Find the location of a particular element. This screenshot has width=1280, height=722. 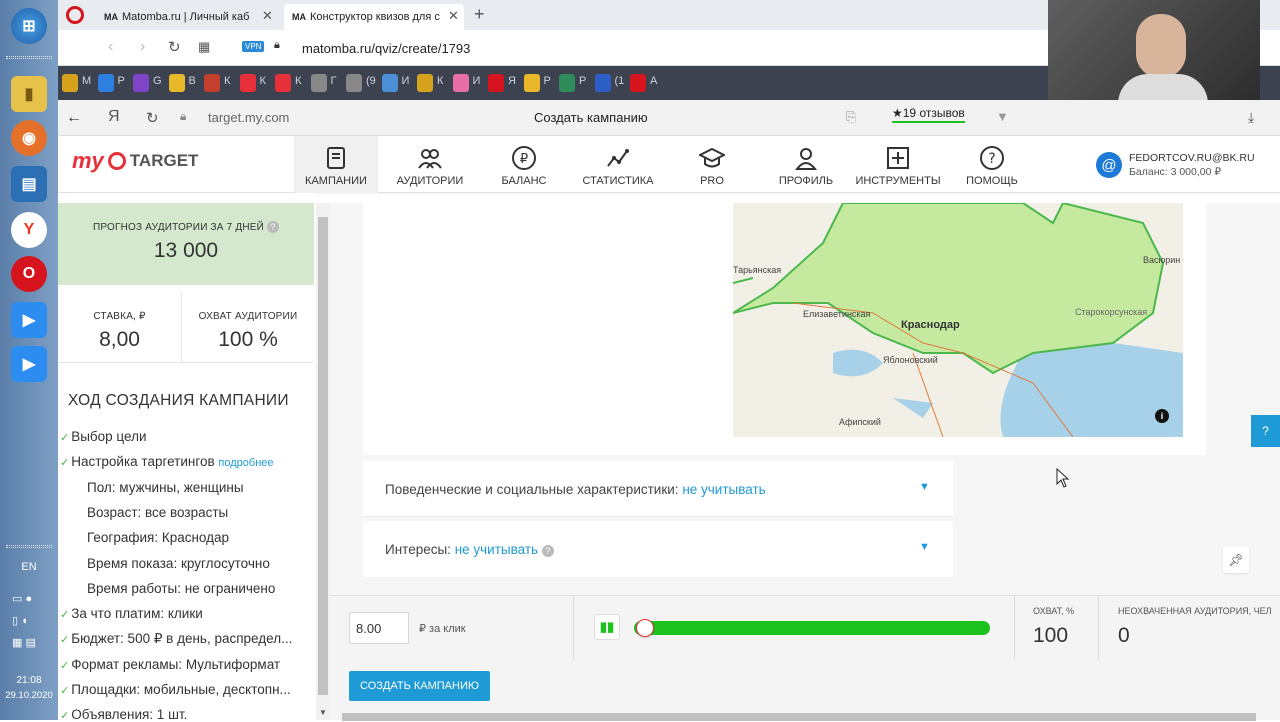

vpn-badge: VPN is located at coordinates (253, 46).